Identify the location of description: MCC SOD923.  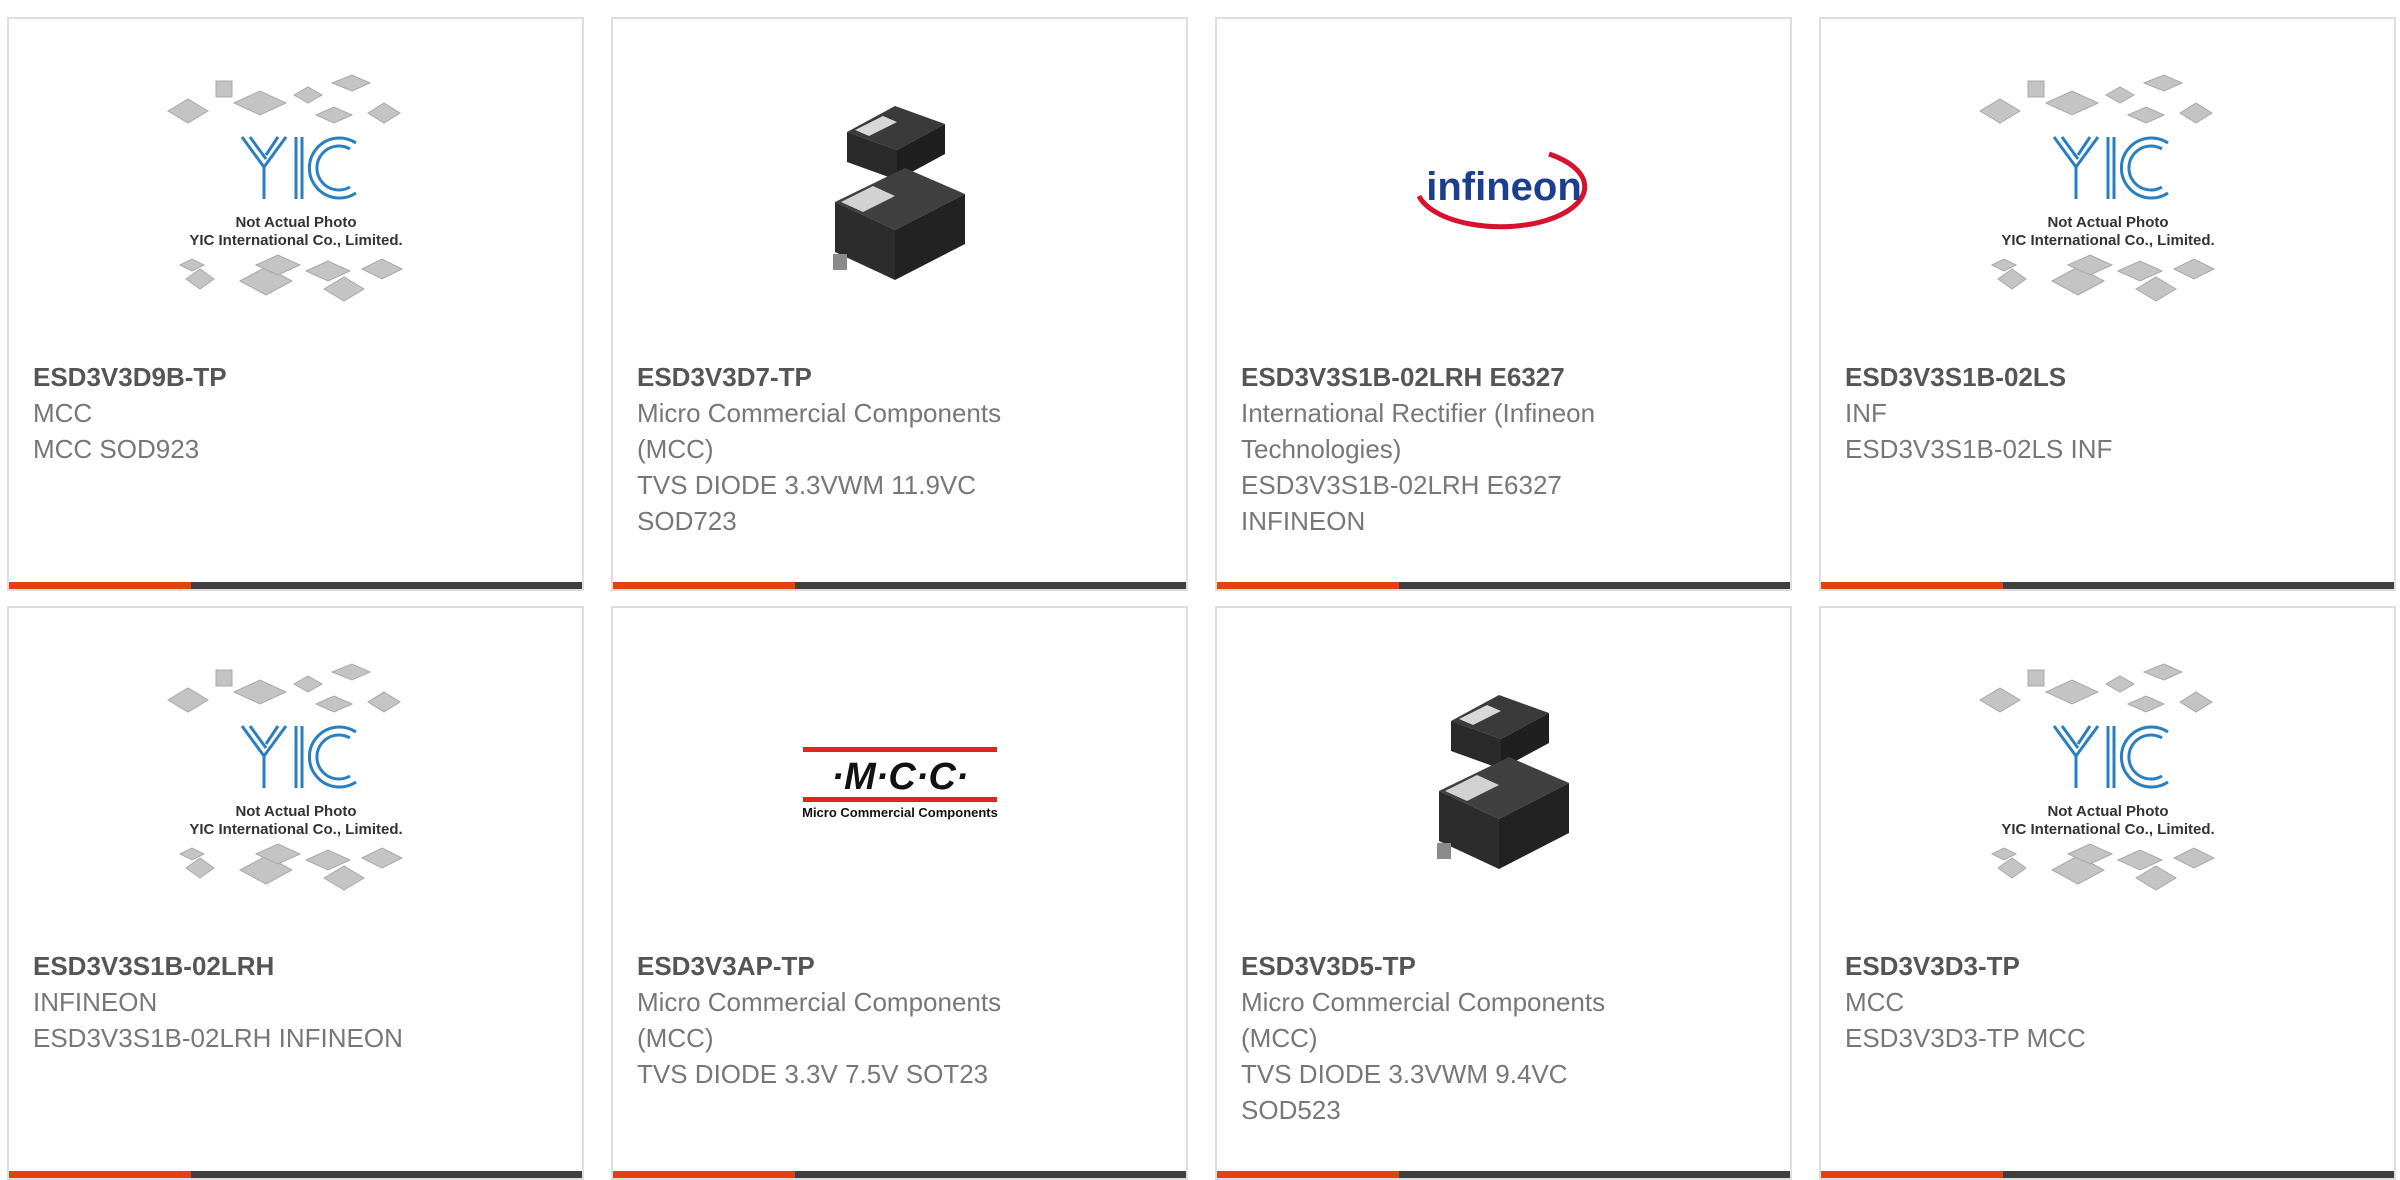
(116, 449).